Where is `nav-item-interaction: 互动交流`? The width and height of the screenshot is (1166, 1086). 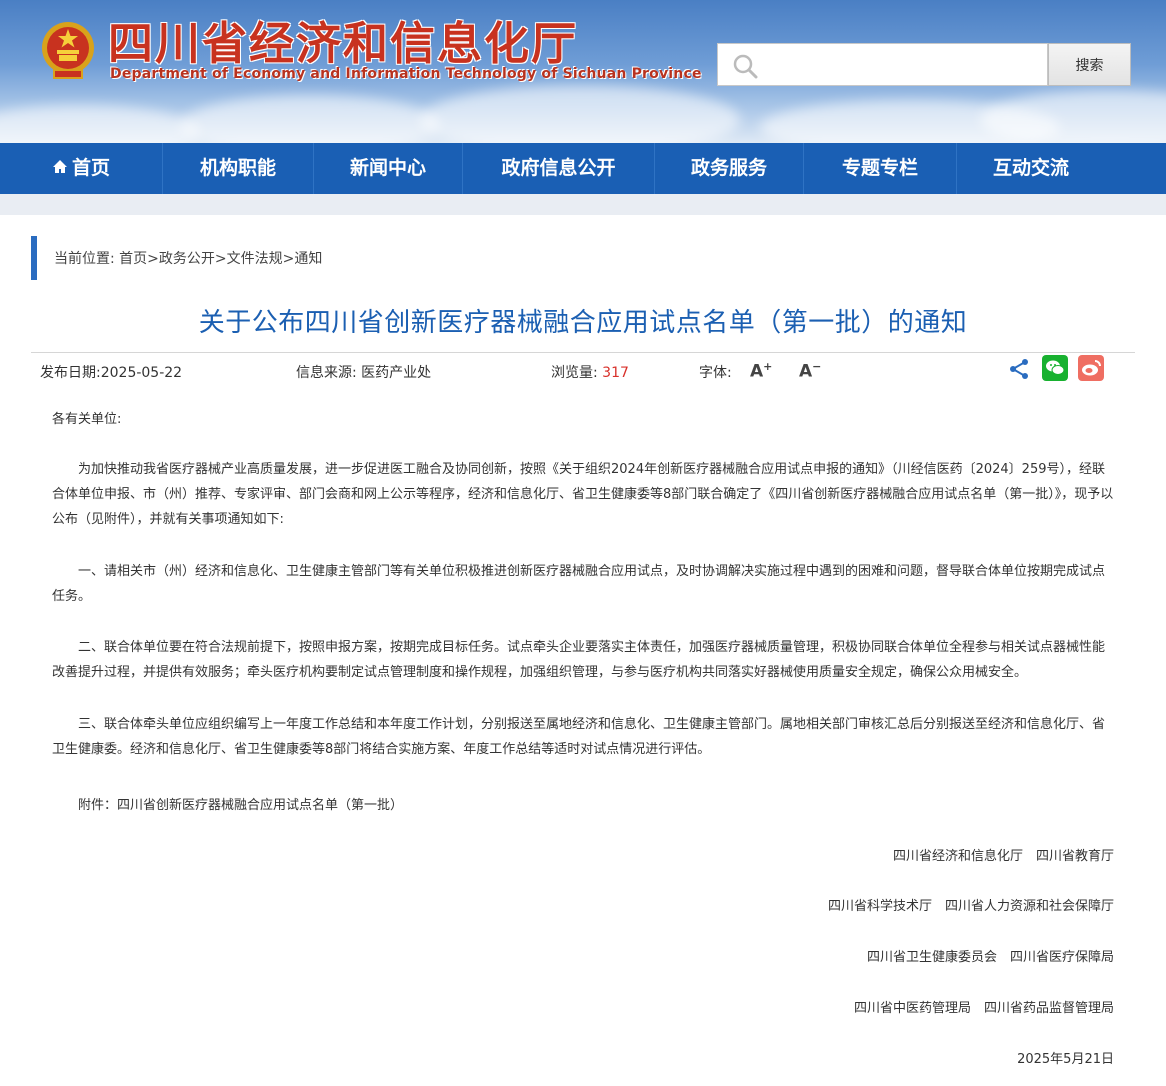 nav-item-interaction: 互动交流 is located at coordinates (1031, 168).